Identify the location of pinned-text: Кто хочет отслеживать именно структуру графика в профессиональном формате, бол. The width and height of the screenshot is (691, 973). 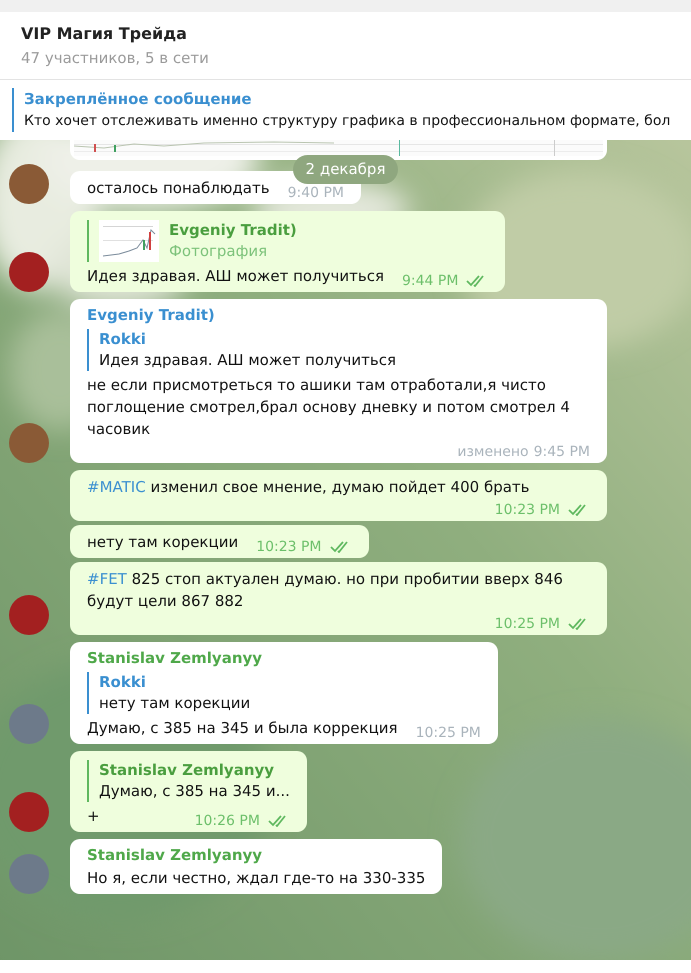
(347, 121).